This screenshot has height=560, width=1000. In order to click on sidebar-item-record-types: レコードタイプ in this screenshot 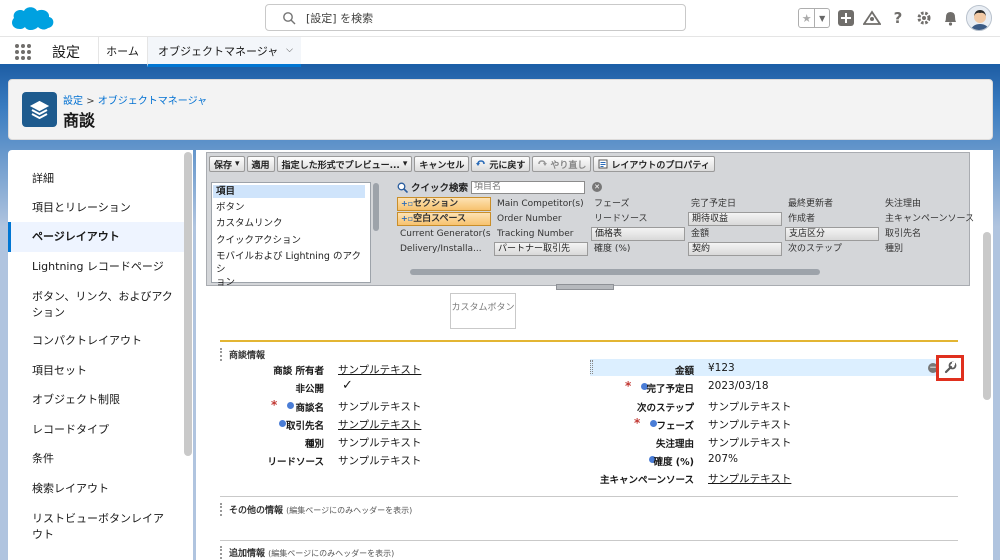, I will do `click(96, 430)`.